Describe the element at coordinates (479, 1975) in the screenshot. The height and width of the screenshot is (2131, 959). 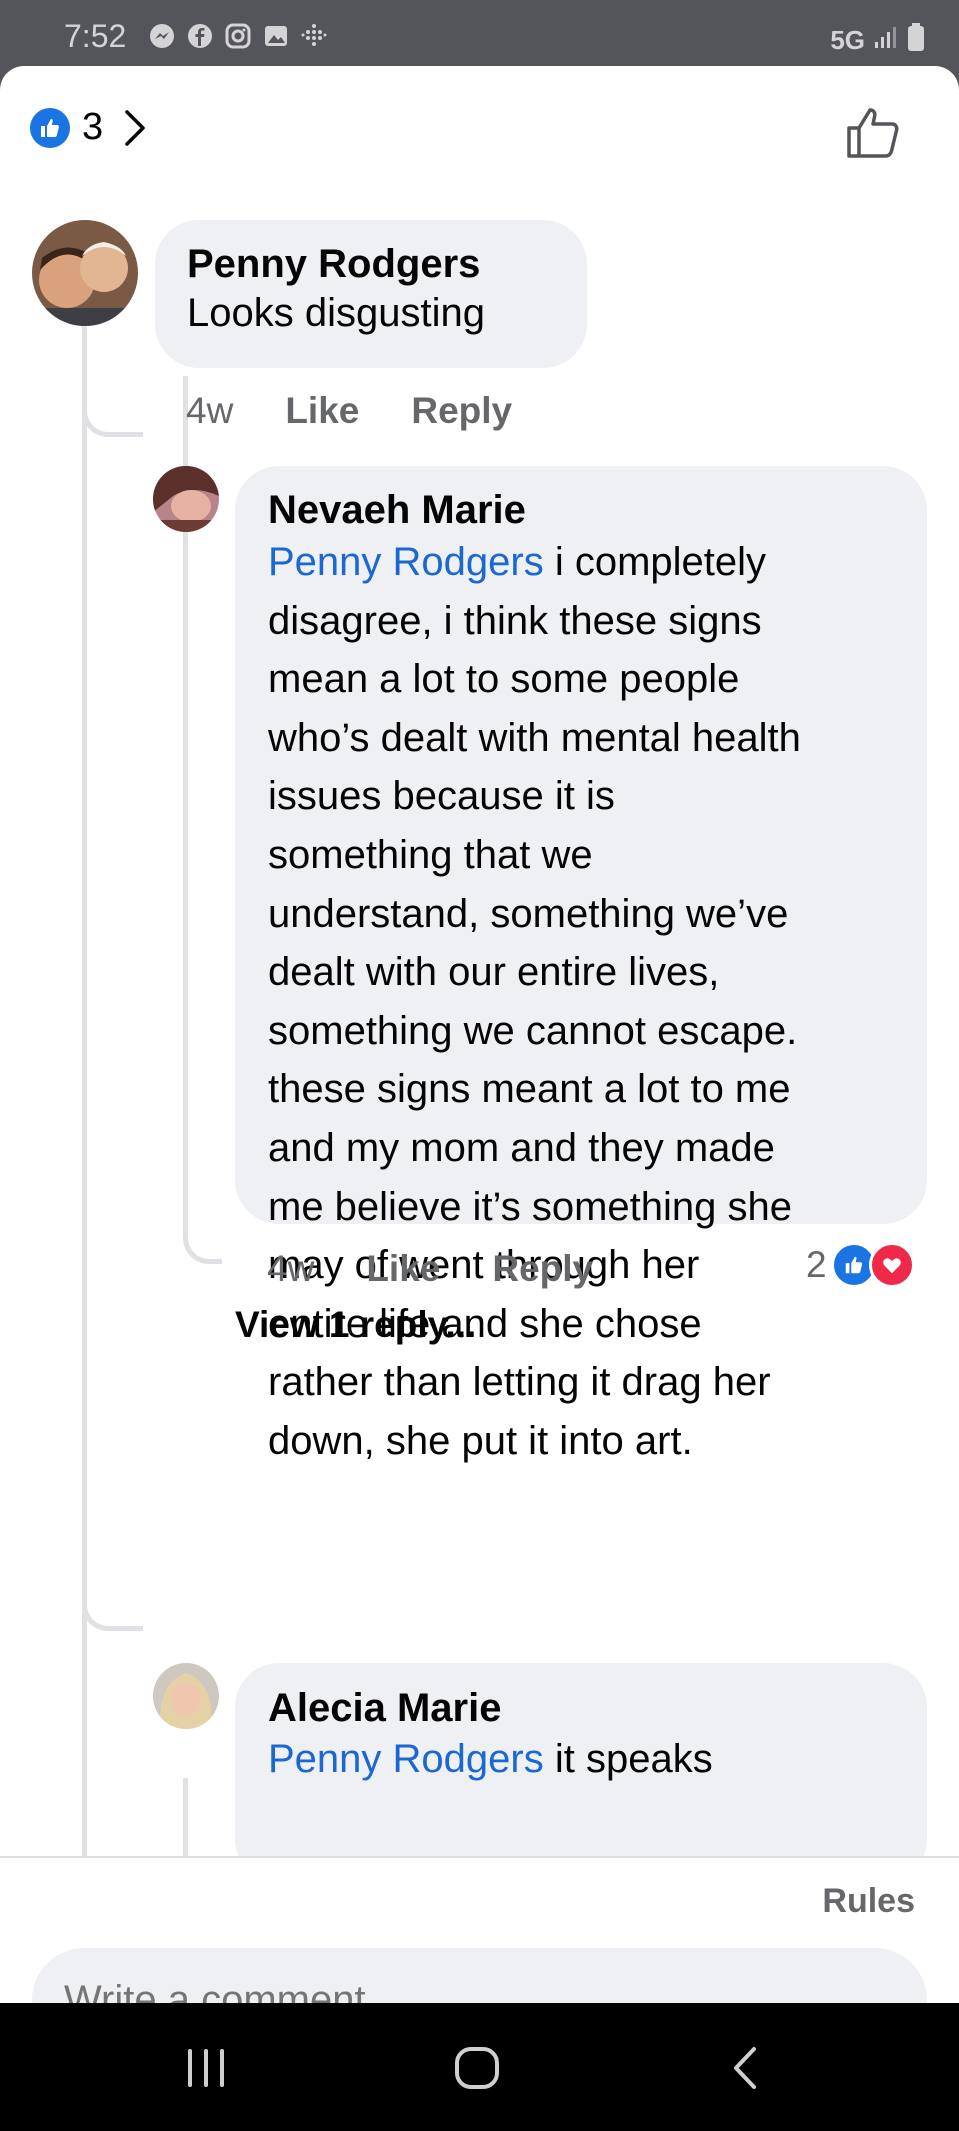
I see `comment-input` at that location.